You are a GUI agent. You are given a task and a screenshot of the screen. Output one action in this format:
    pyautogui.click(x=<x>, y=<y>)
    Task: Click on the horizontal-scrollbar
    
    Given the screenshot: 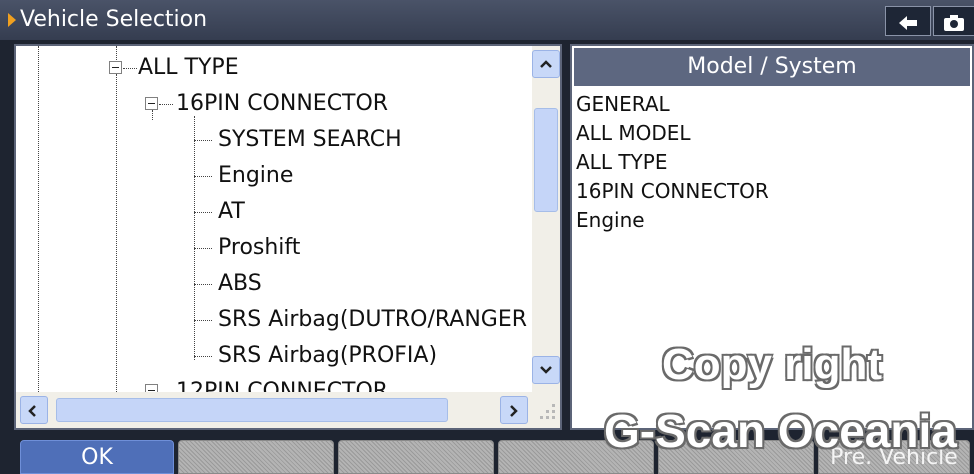 What is the action you would take?
    pyautogui.click(x=274, y=410)
    